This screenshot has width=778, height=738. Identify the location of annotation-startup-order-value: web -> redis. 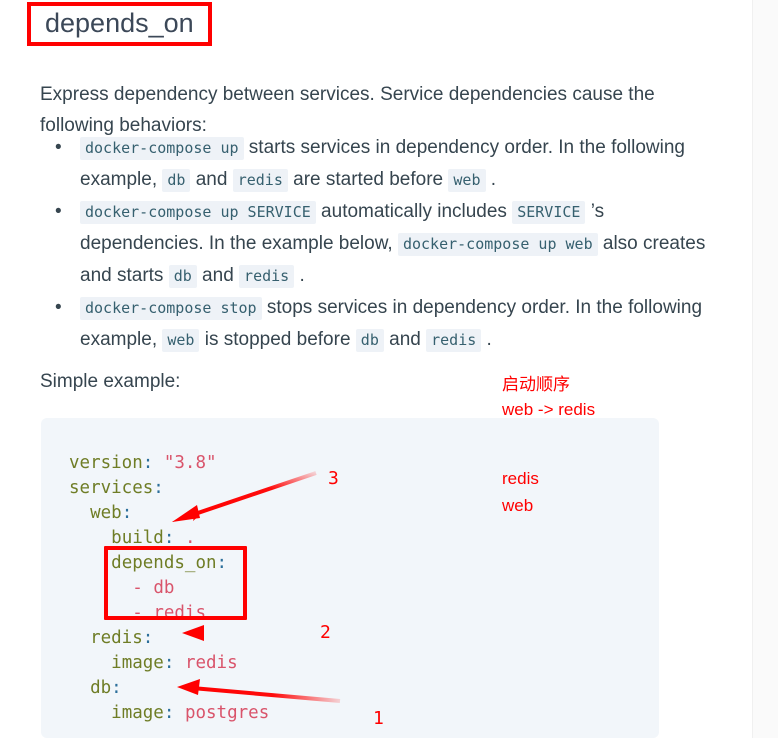
(549, 409).